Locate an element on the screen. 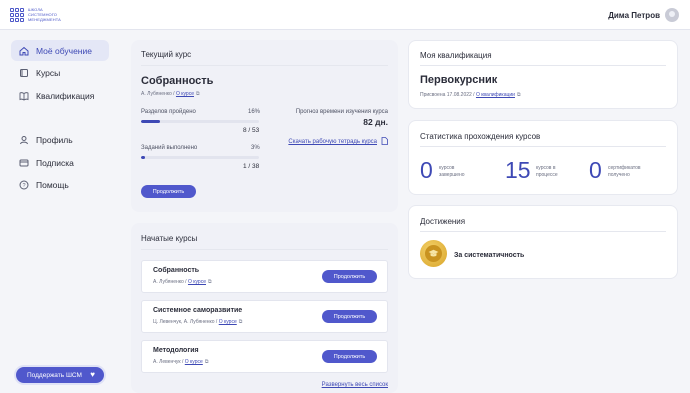  qualification-assigned: Присвоена 17.08.2022 / О квалификации ⧉ is located at coordinates (470, 95).